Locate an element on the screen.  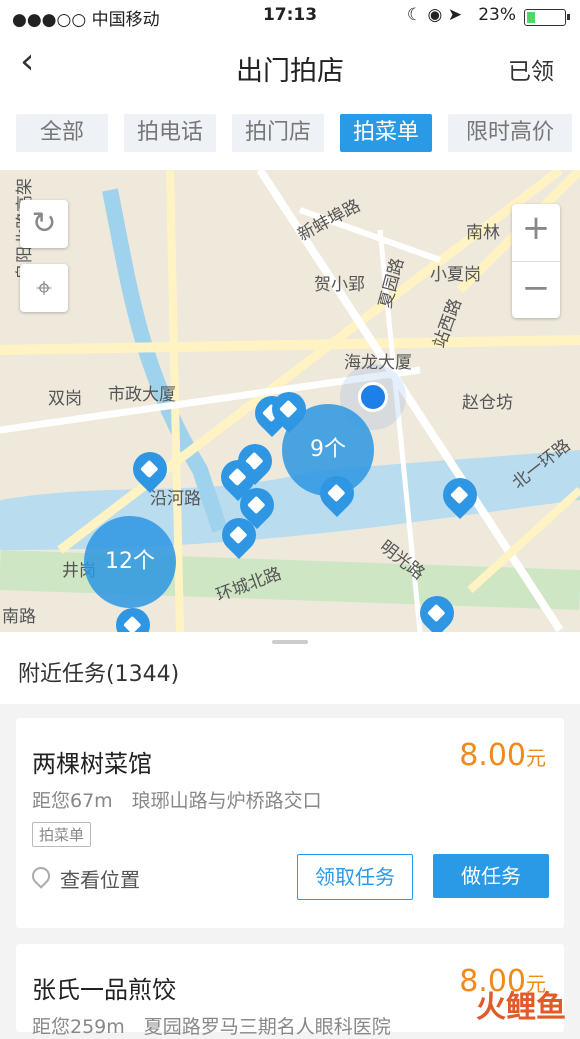
page-title: 出门拍店 is located at coordinates (290, 71).